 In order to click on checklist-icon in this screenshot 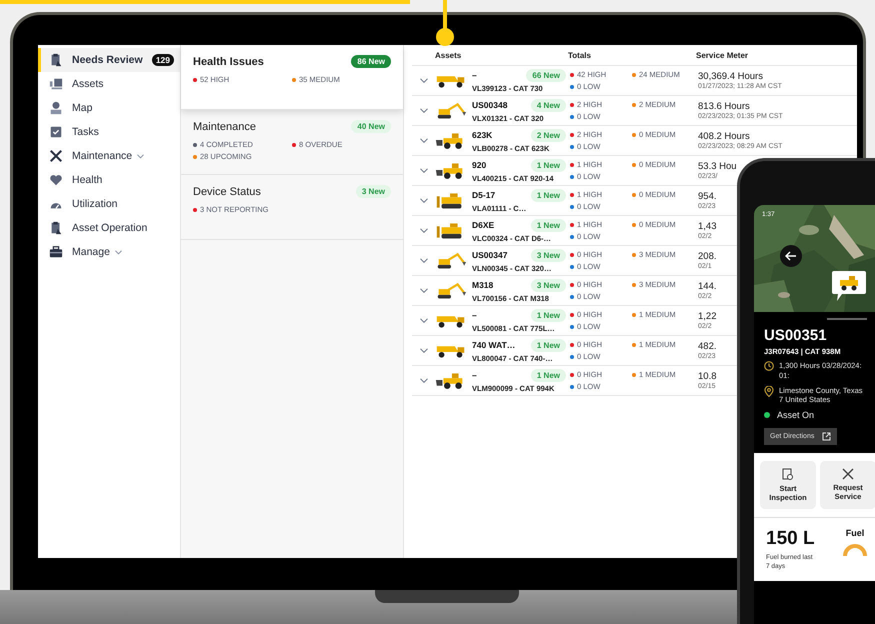, I will do `click(56, 132)`.